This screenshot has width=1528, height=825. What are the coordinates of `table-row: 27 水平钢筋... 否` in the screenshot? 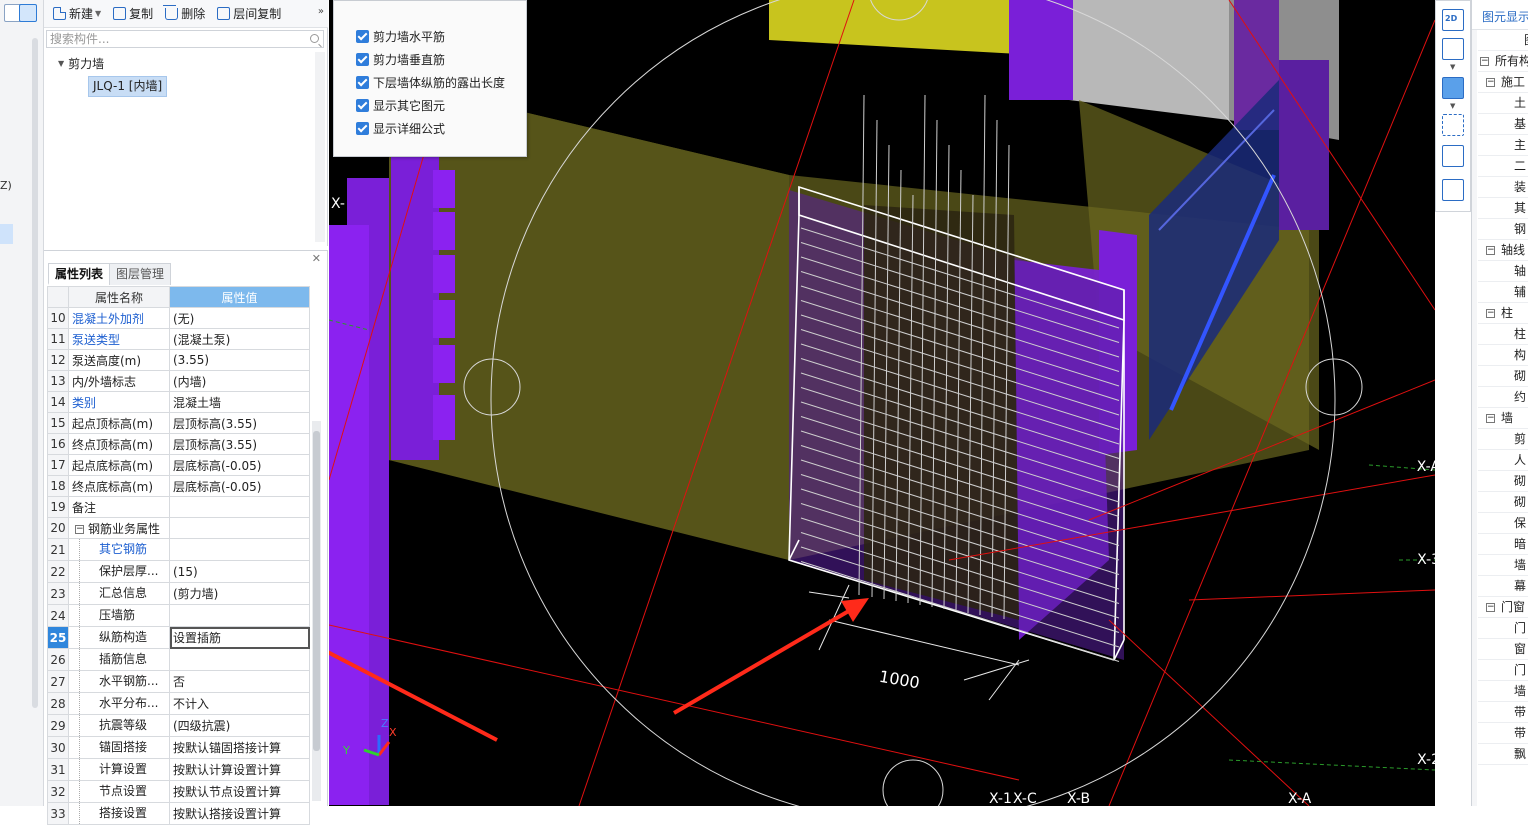 It's located at (178, 681).